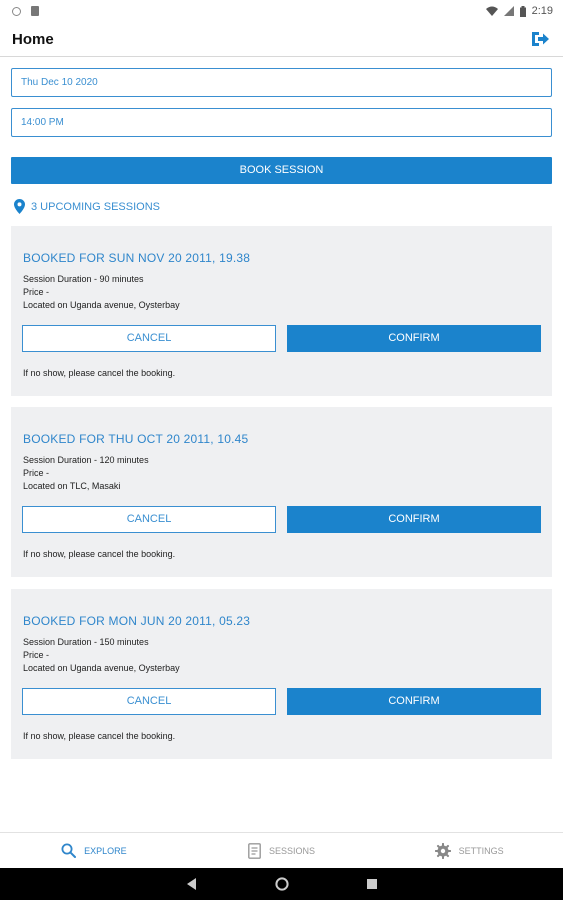 This screenshot has height=900, width=563. What do you see at coordinates (281, 11) in the screenshot?
I see `status-bar: 2:19` at bounding box center [281, 11].